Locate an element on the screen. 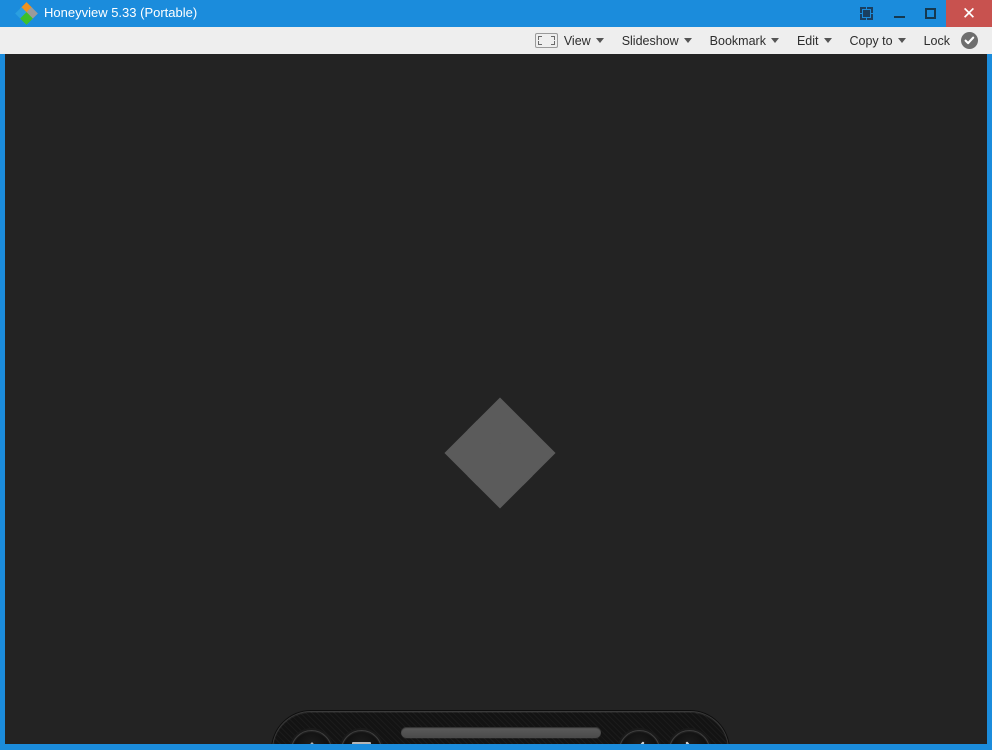 Image resolution: width=992 pixels, height=750 pixels. menu-item-bookmark: Bookmark is located at coordinates (744, 40).